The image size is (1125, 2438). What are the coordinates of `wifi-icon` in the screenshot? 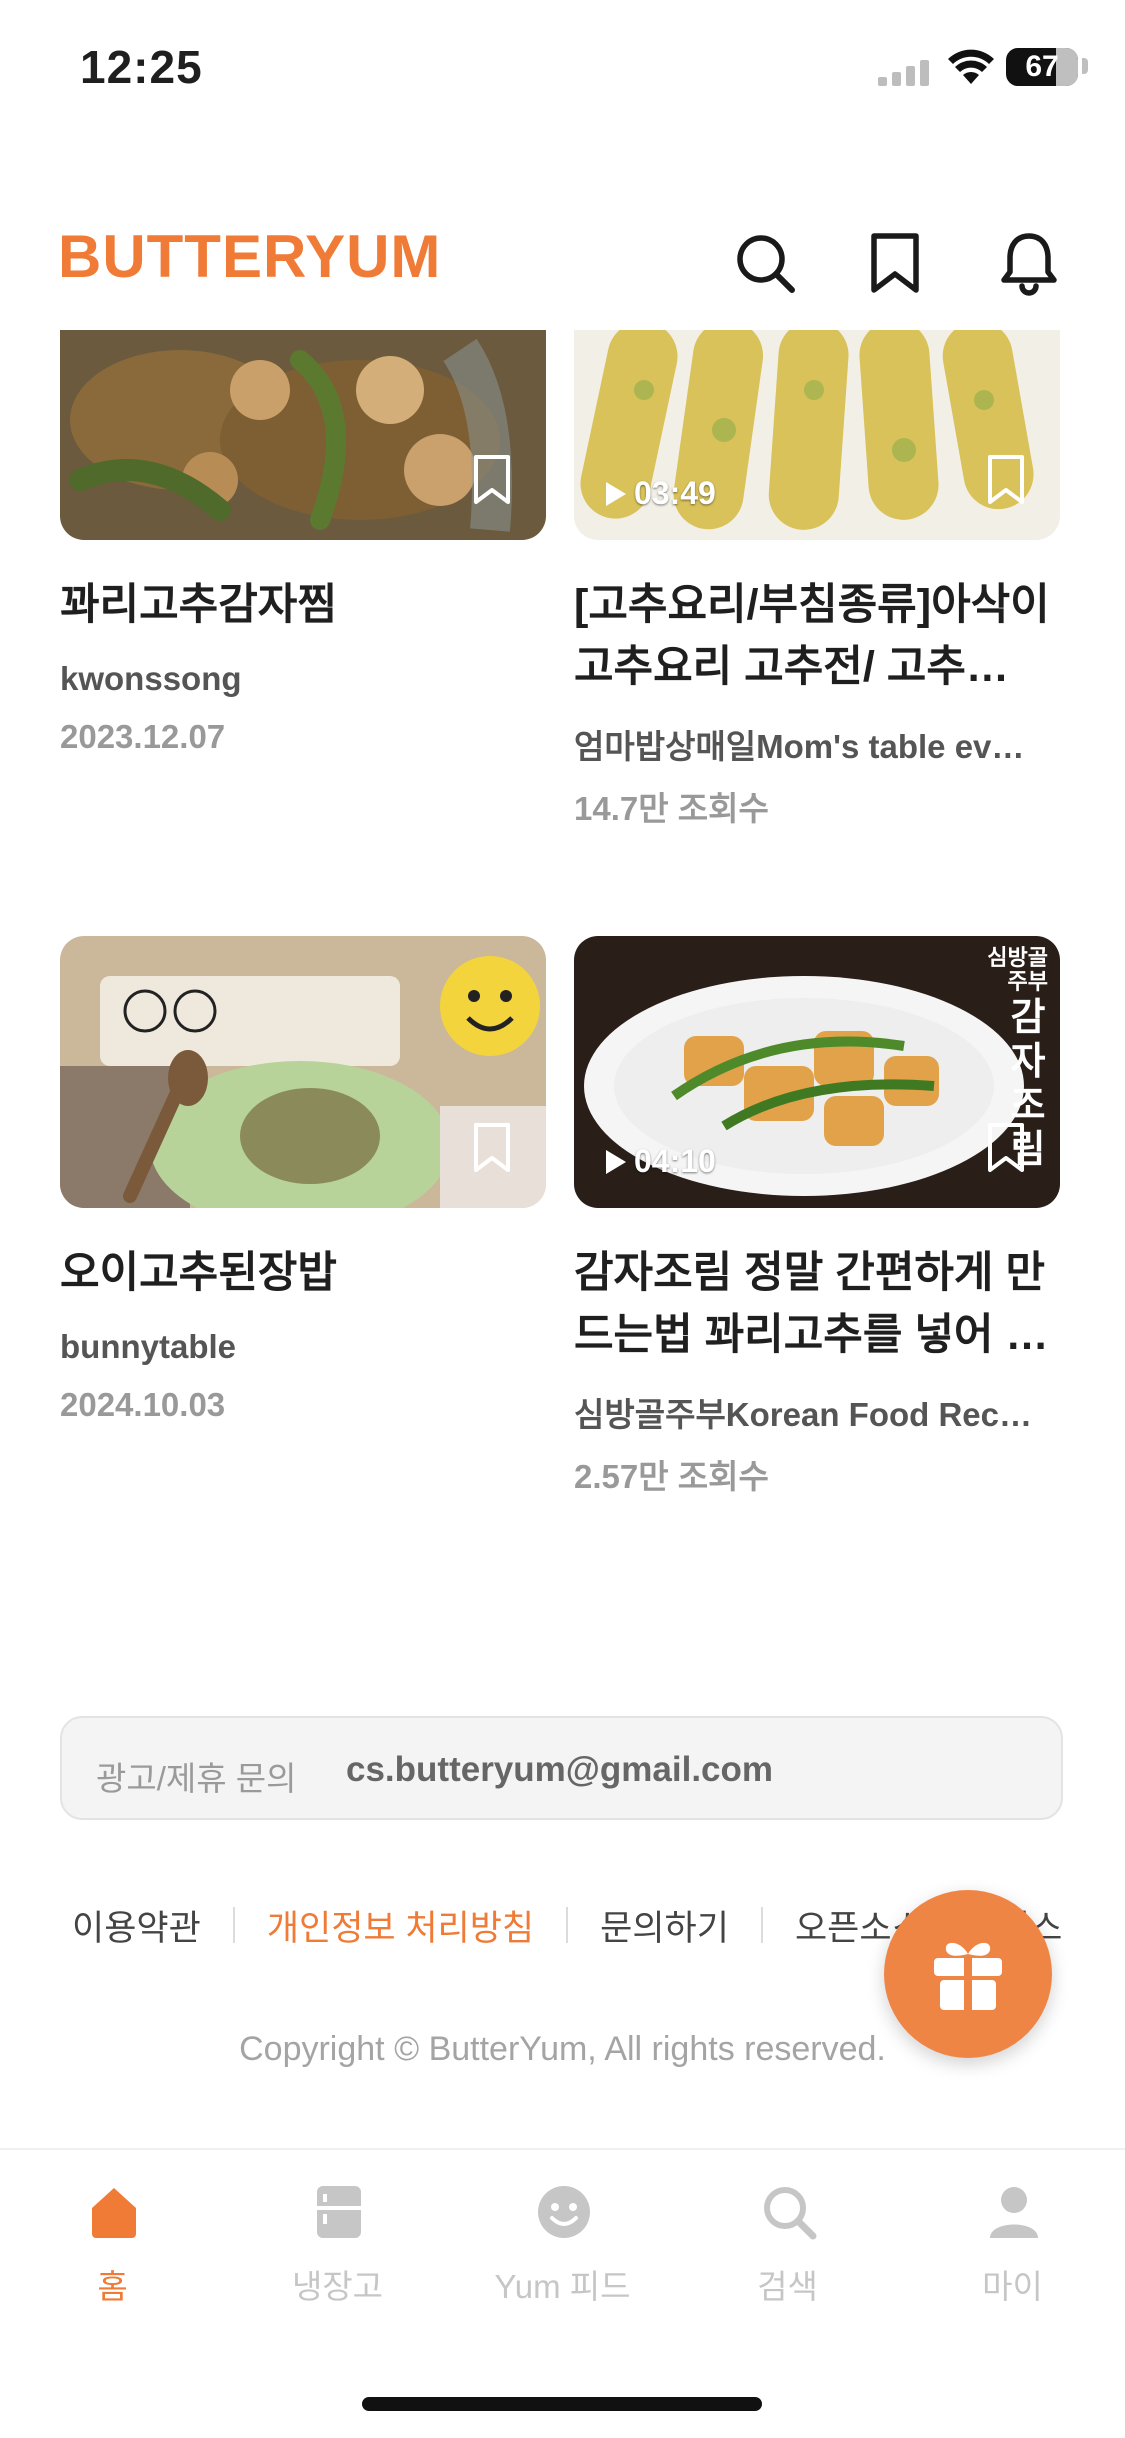 It's located at (971, 66).